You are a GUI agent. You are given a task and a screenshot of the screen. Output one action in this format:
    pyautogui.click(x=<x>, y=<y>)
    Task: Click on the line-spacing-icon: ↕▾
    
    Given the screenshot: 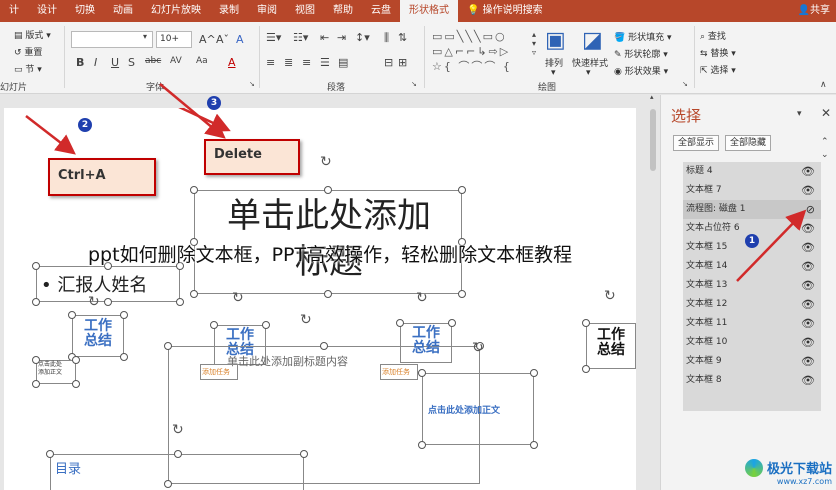 What is the action you would take?
    pyautogui.click(x=362, y=37)
    